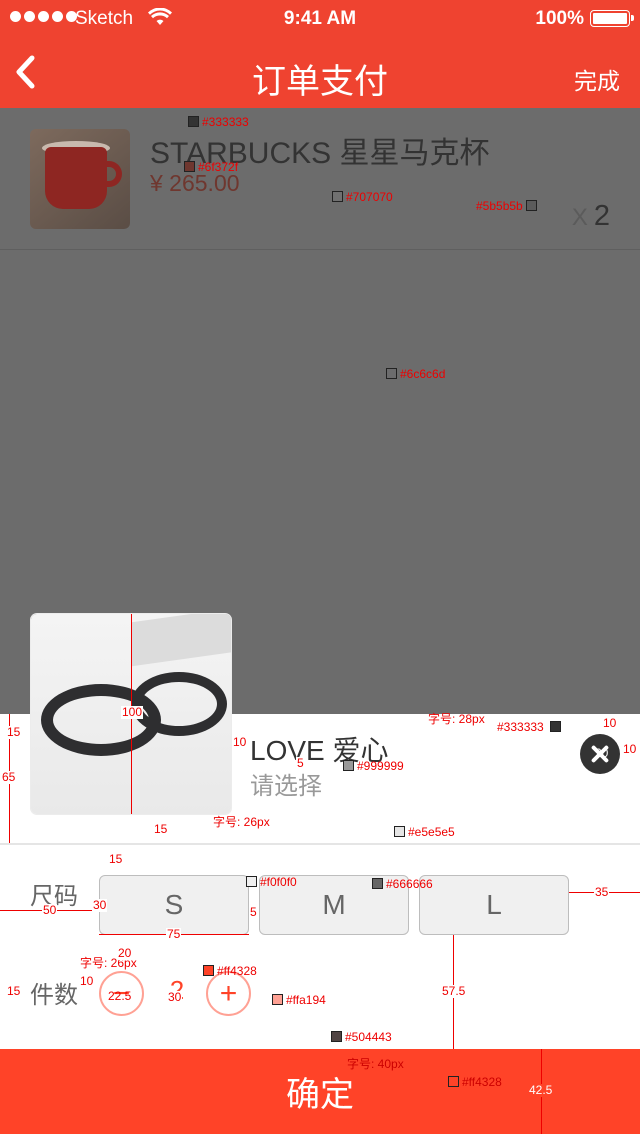 This screenshot has width=640, height=1134. What do you see at coordinates (602, 892) in the screenshot?
I see `dimension-label: 35` at bounding box center [602, 892].